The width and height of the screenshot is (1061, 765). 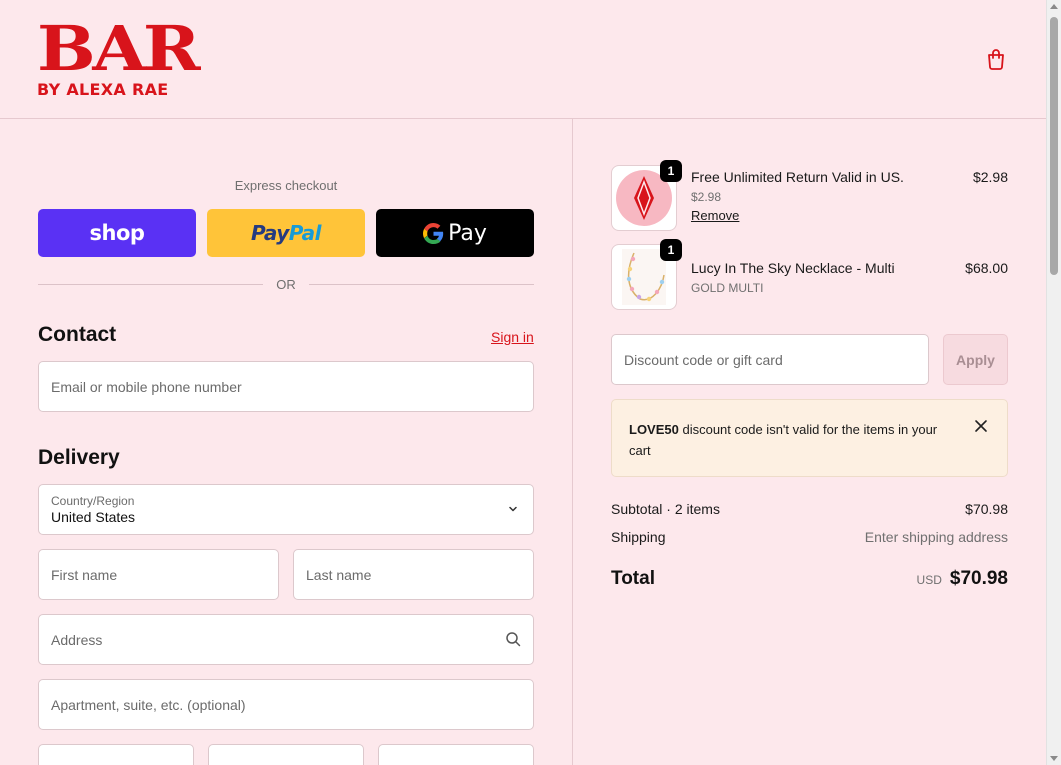 I want to click on shop-pay-button: shop, so click(x=117, y=233).